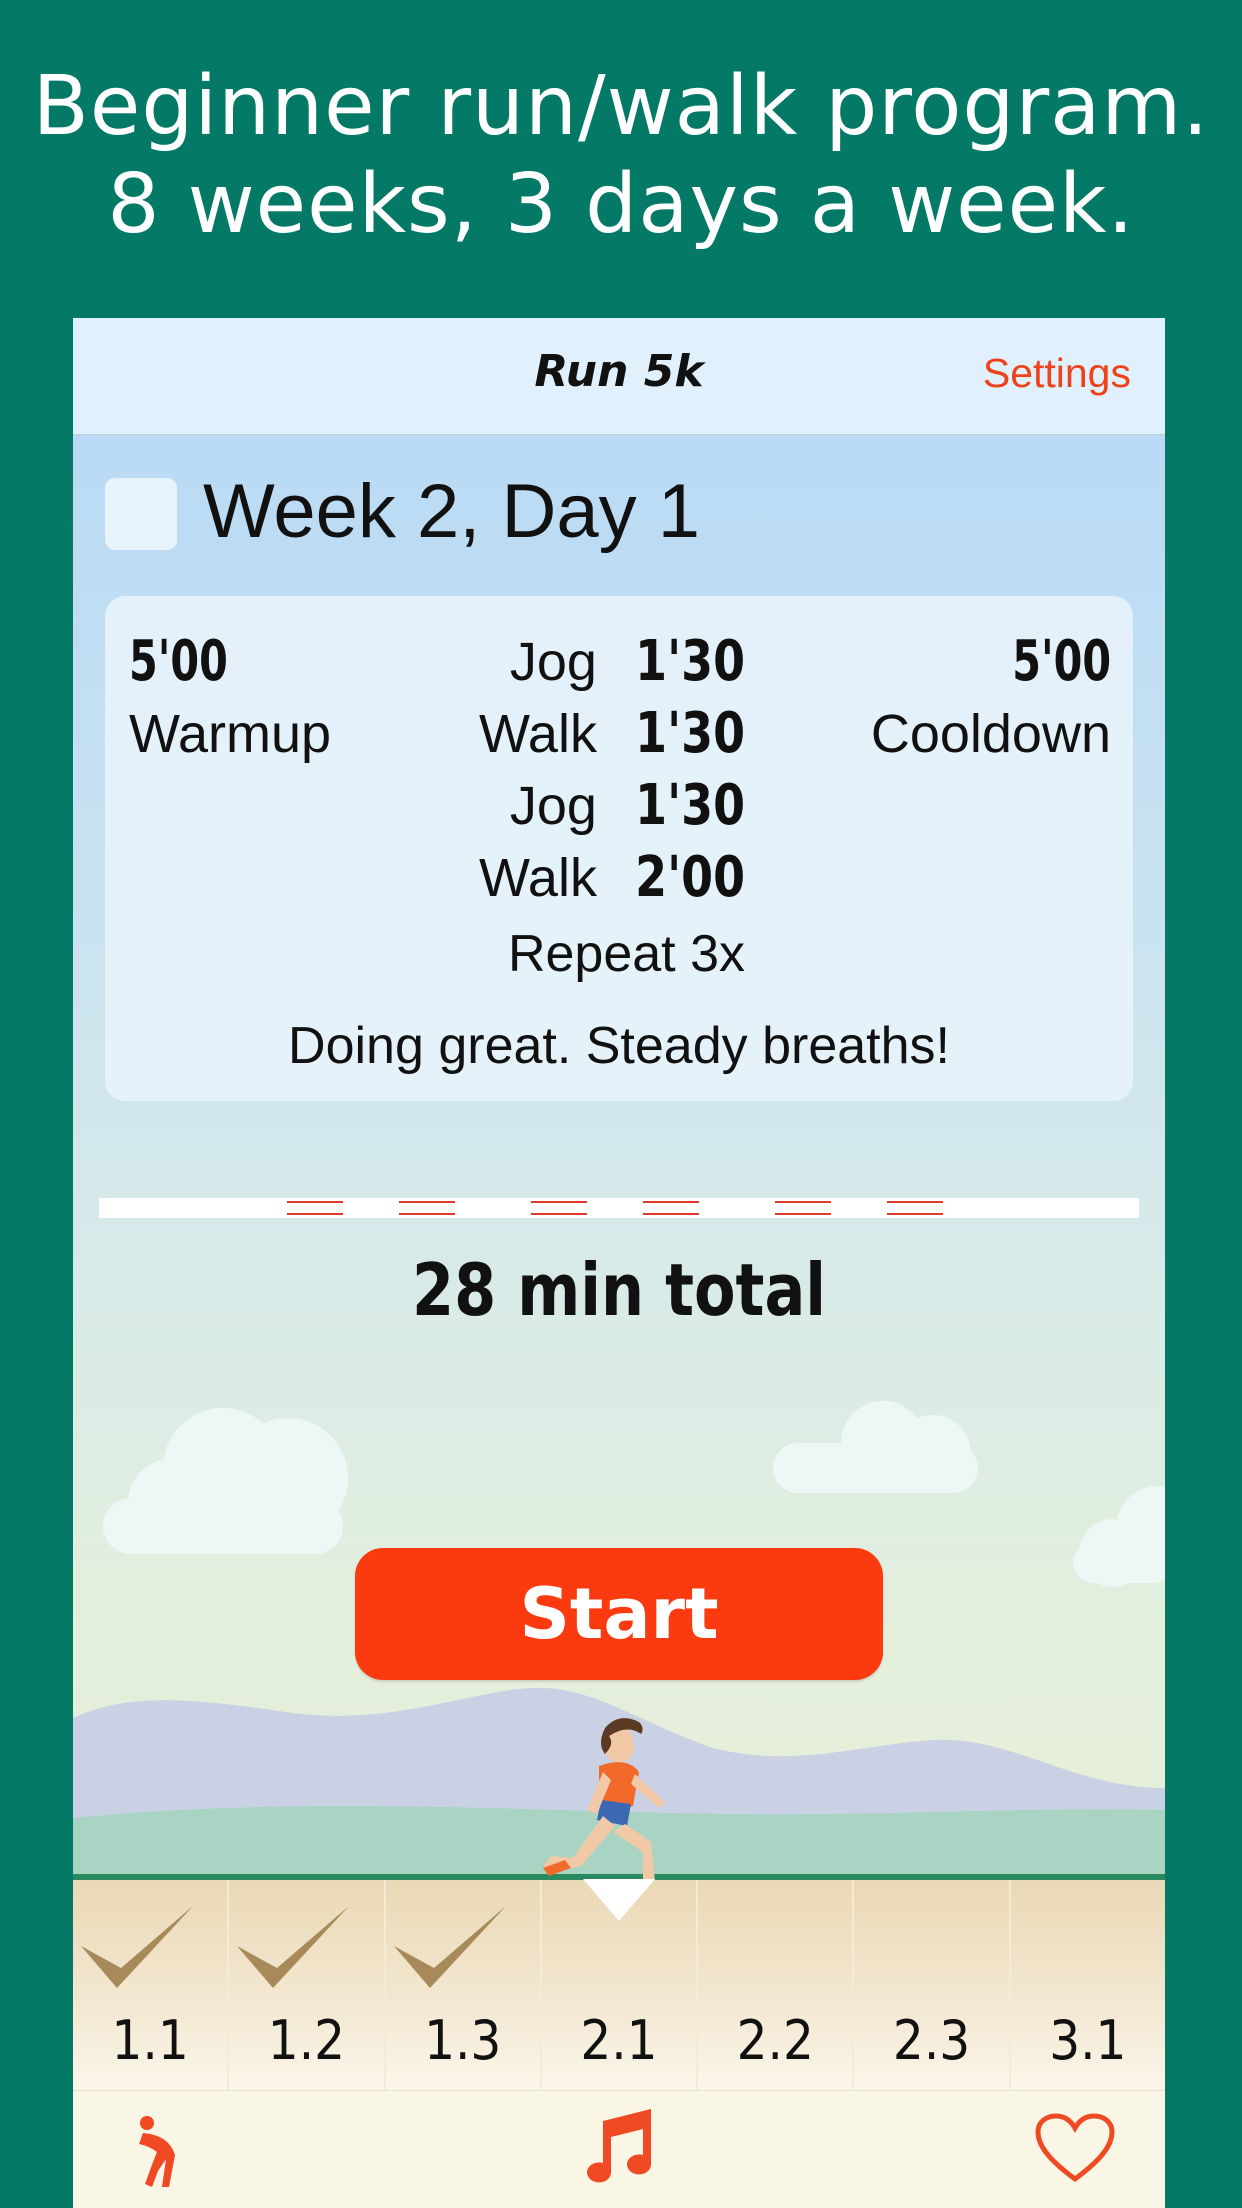  Describe the element at coordinates (619, 376) in the screenshot. I see `nav-bar: Run 5k Settings` at that location.